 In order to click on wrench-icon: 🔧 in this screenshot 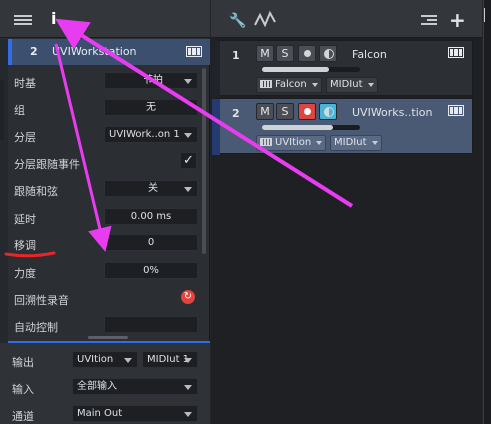, I will do `click(237, 21)`.